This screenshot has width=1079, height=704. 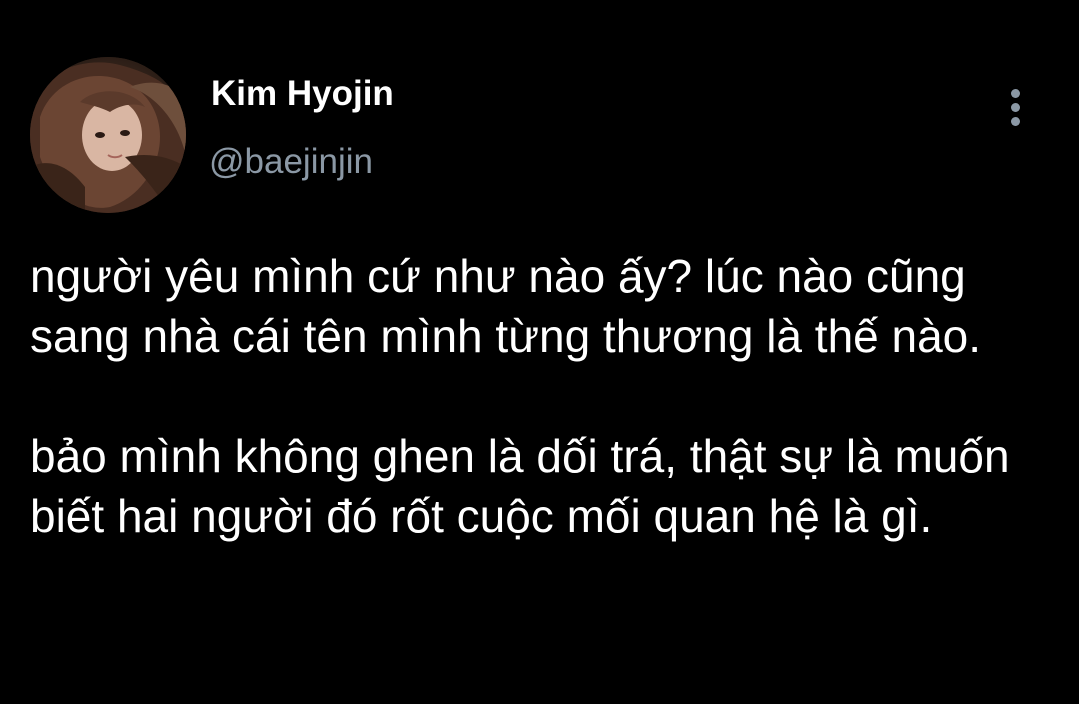 What do you see at coordinates (1015, 93) in the screenshot?
I see `more-vertical-icon` at bounding box center [1015, 93].